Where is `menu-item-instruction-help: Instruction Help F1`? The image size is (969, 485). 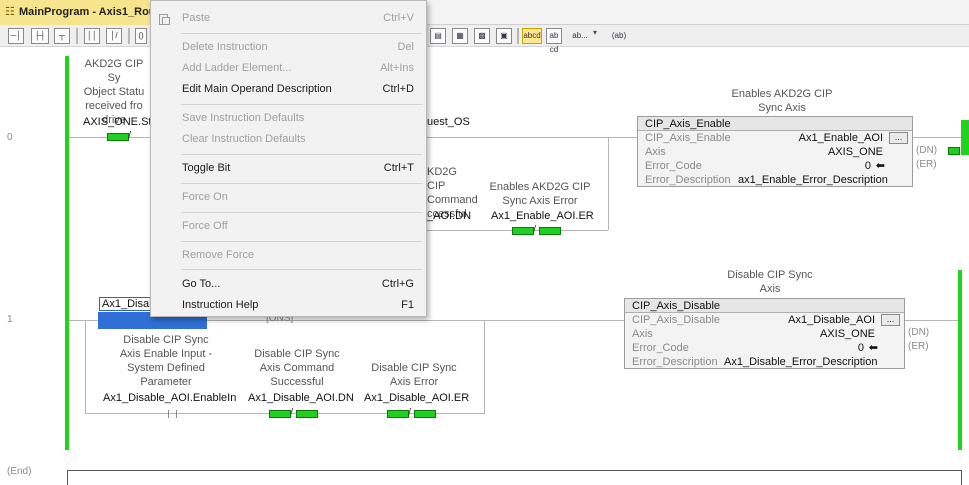
menu-item-instruction-help: Instruction Help F1 is located at coordinates (288, 305).